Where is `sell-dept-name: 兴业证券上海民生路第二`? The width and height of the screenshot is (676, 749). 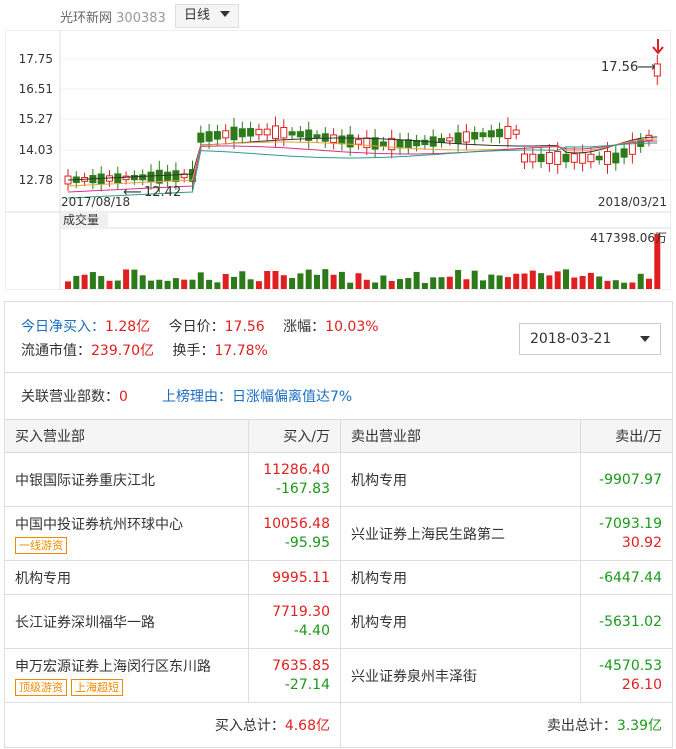
sell-dept-name: 兴业证券上海民生路第二 is located at coordinates (460, 534).